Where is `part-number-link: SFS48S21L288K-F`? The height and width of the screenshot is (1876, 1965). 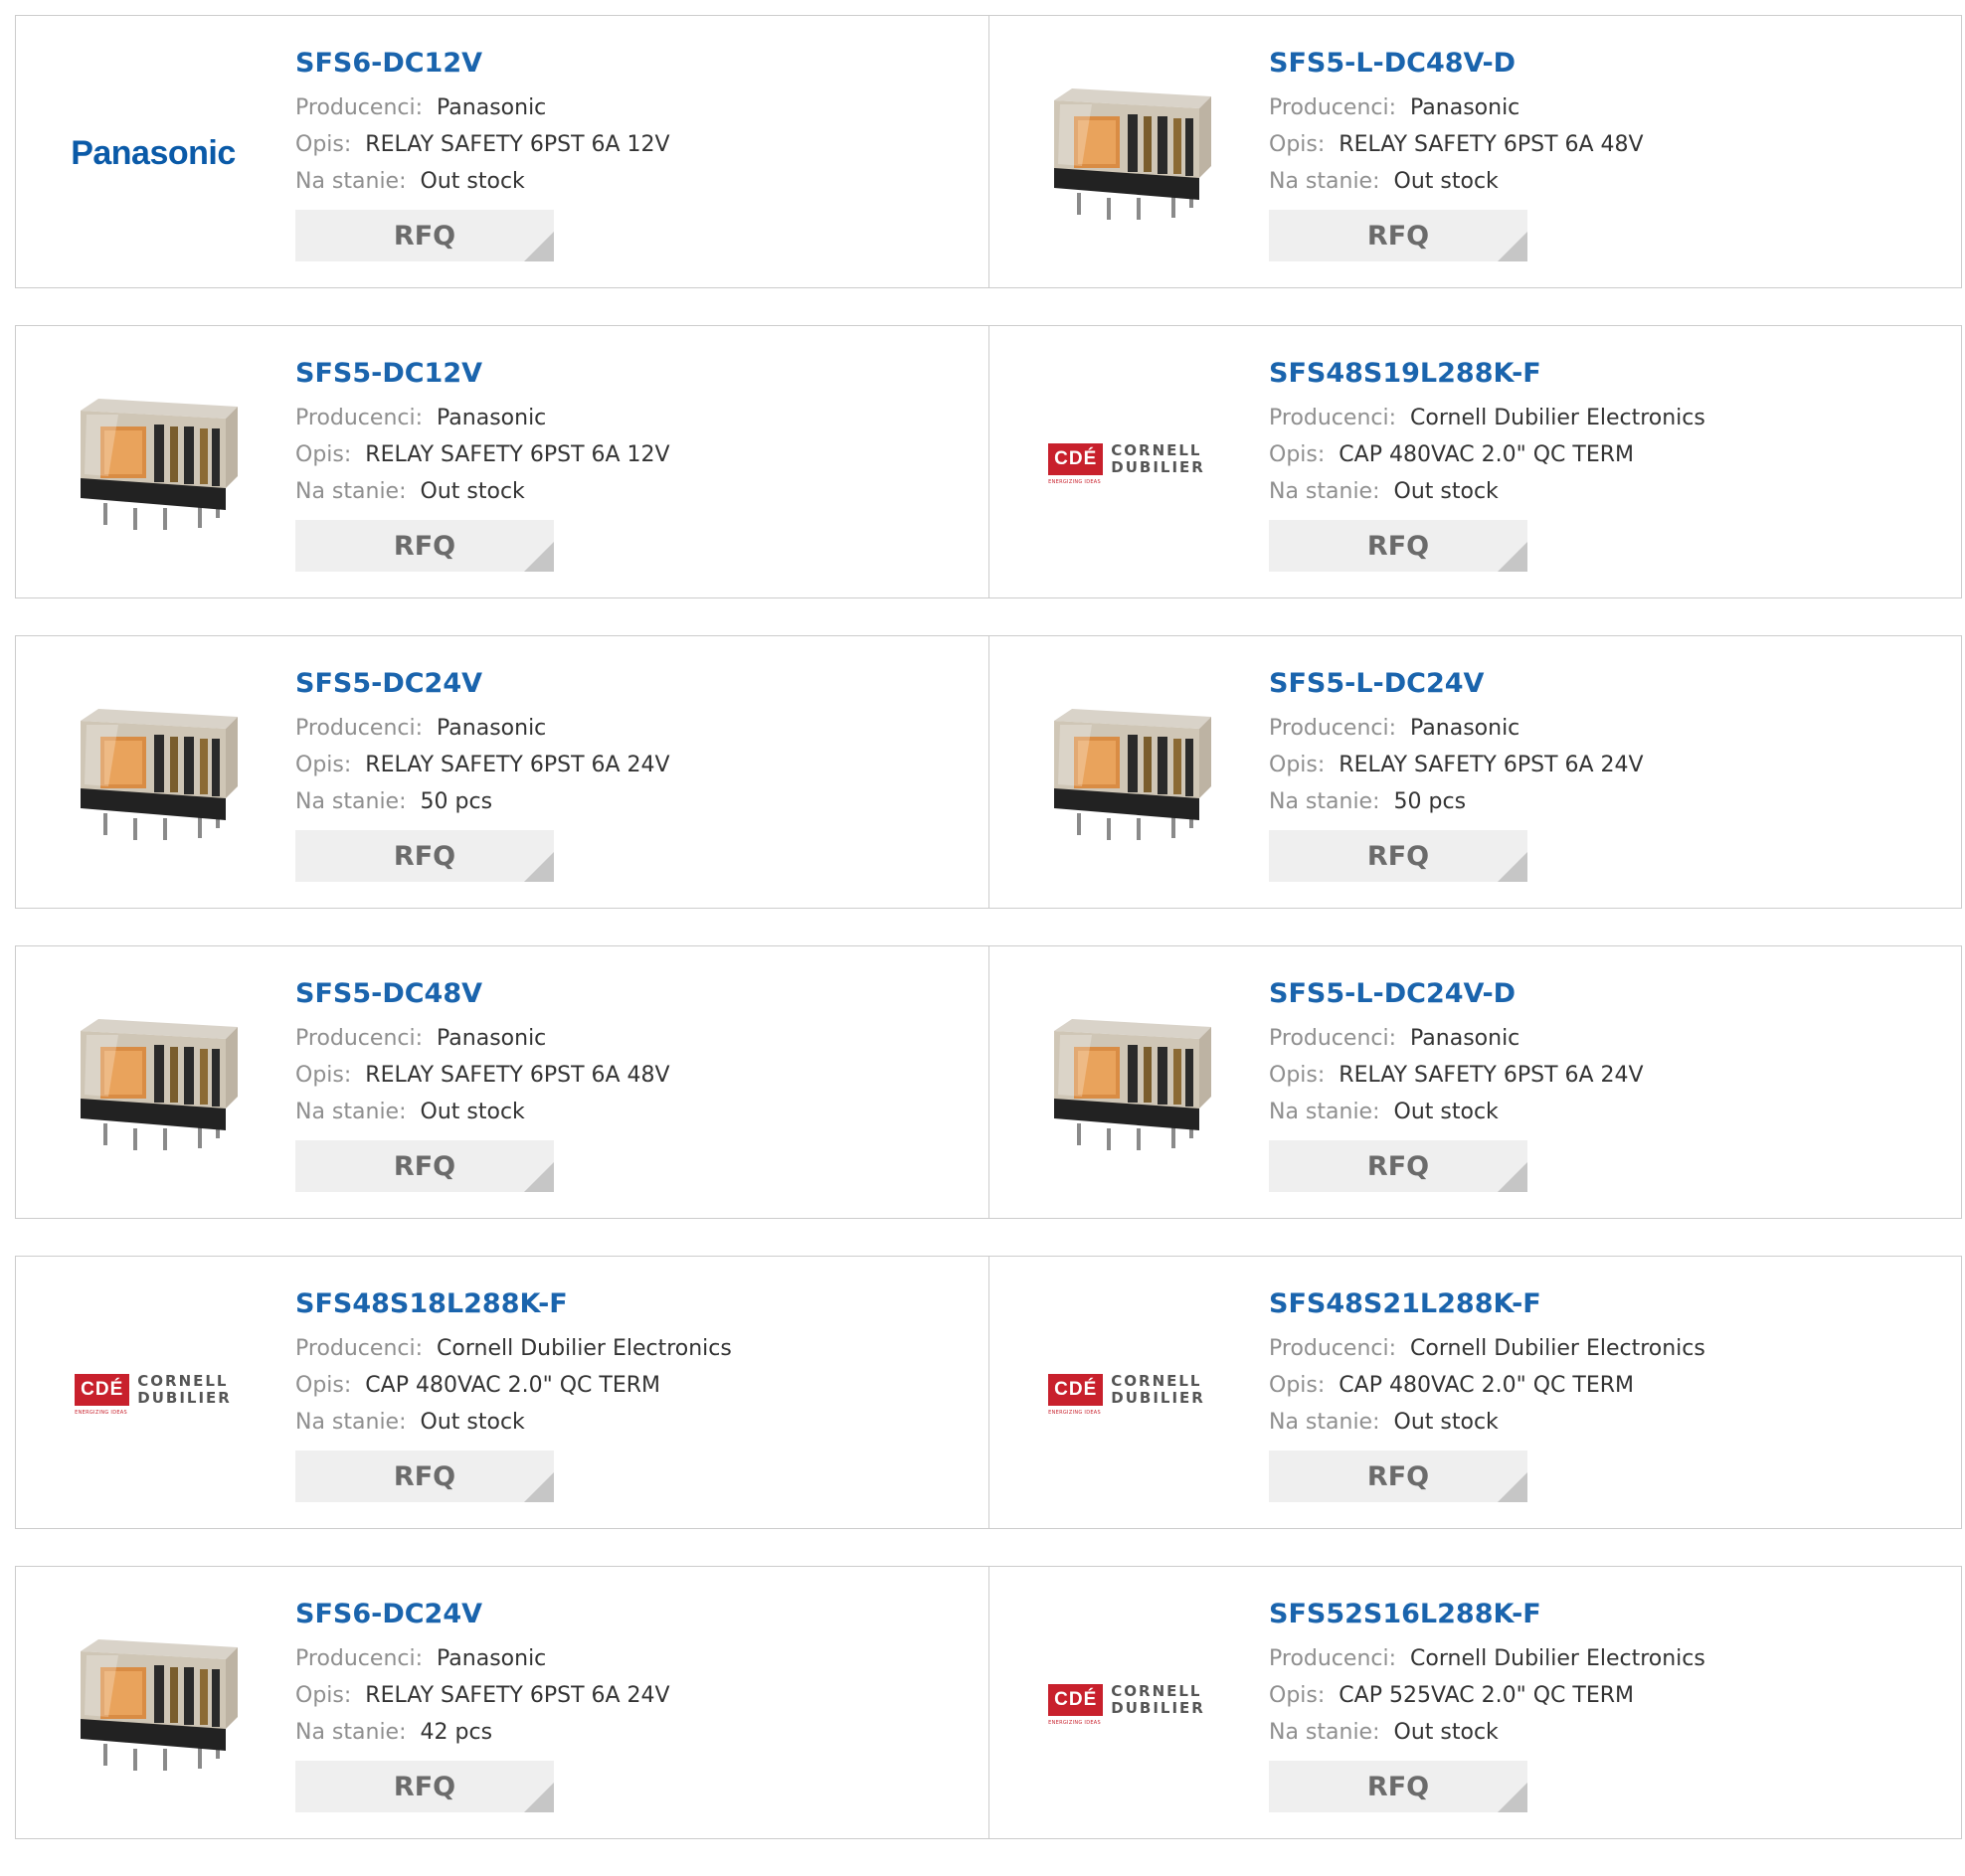 part-number-link: SFS48S21L288K-F is located at coordinates (1487, 1304).